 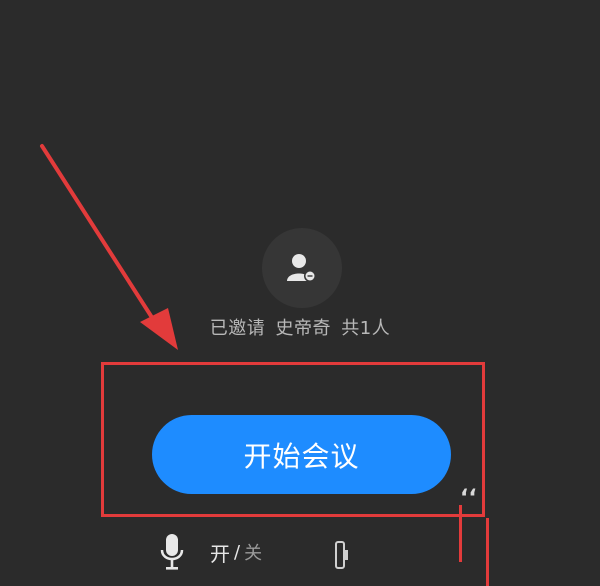 I want to click on mic-off-label: 关, so click(x=253, y=553).